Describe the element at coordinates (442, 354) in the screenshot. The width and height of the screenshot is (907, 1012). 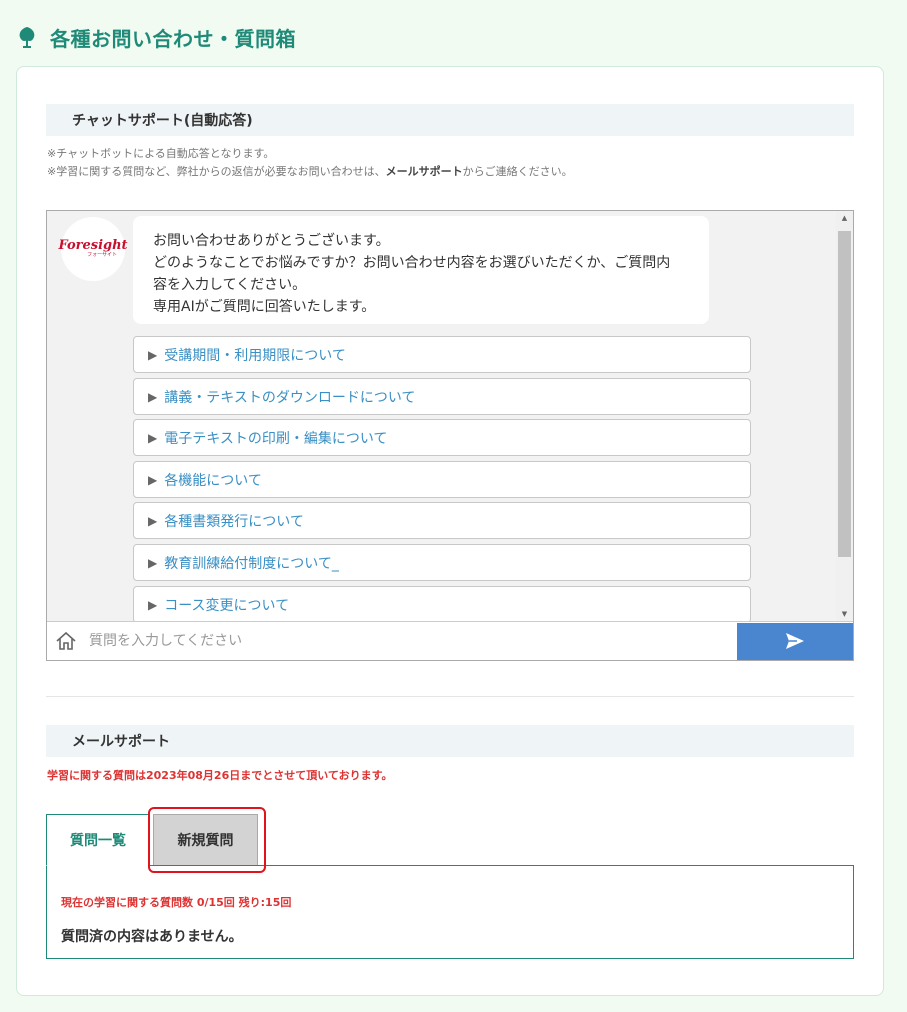
I see `chat-option: ▶ 受講期間・利用期限について` at that location.